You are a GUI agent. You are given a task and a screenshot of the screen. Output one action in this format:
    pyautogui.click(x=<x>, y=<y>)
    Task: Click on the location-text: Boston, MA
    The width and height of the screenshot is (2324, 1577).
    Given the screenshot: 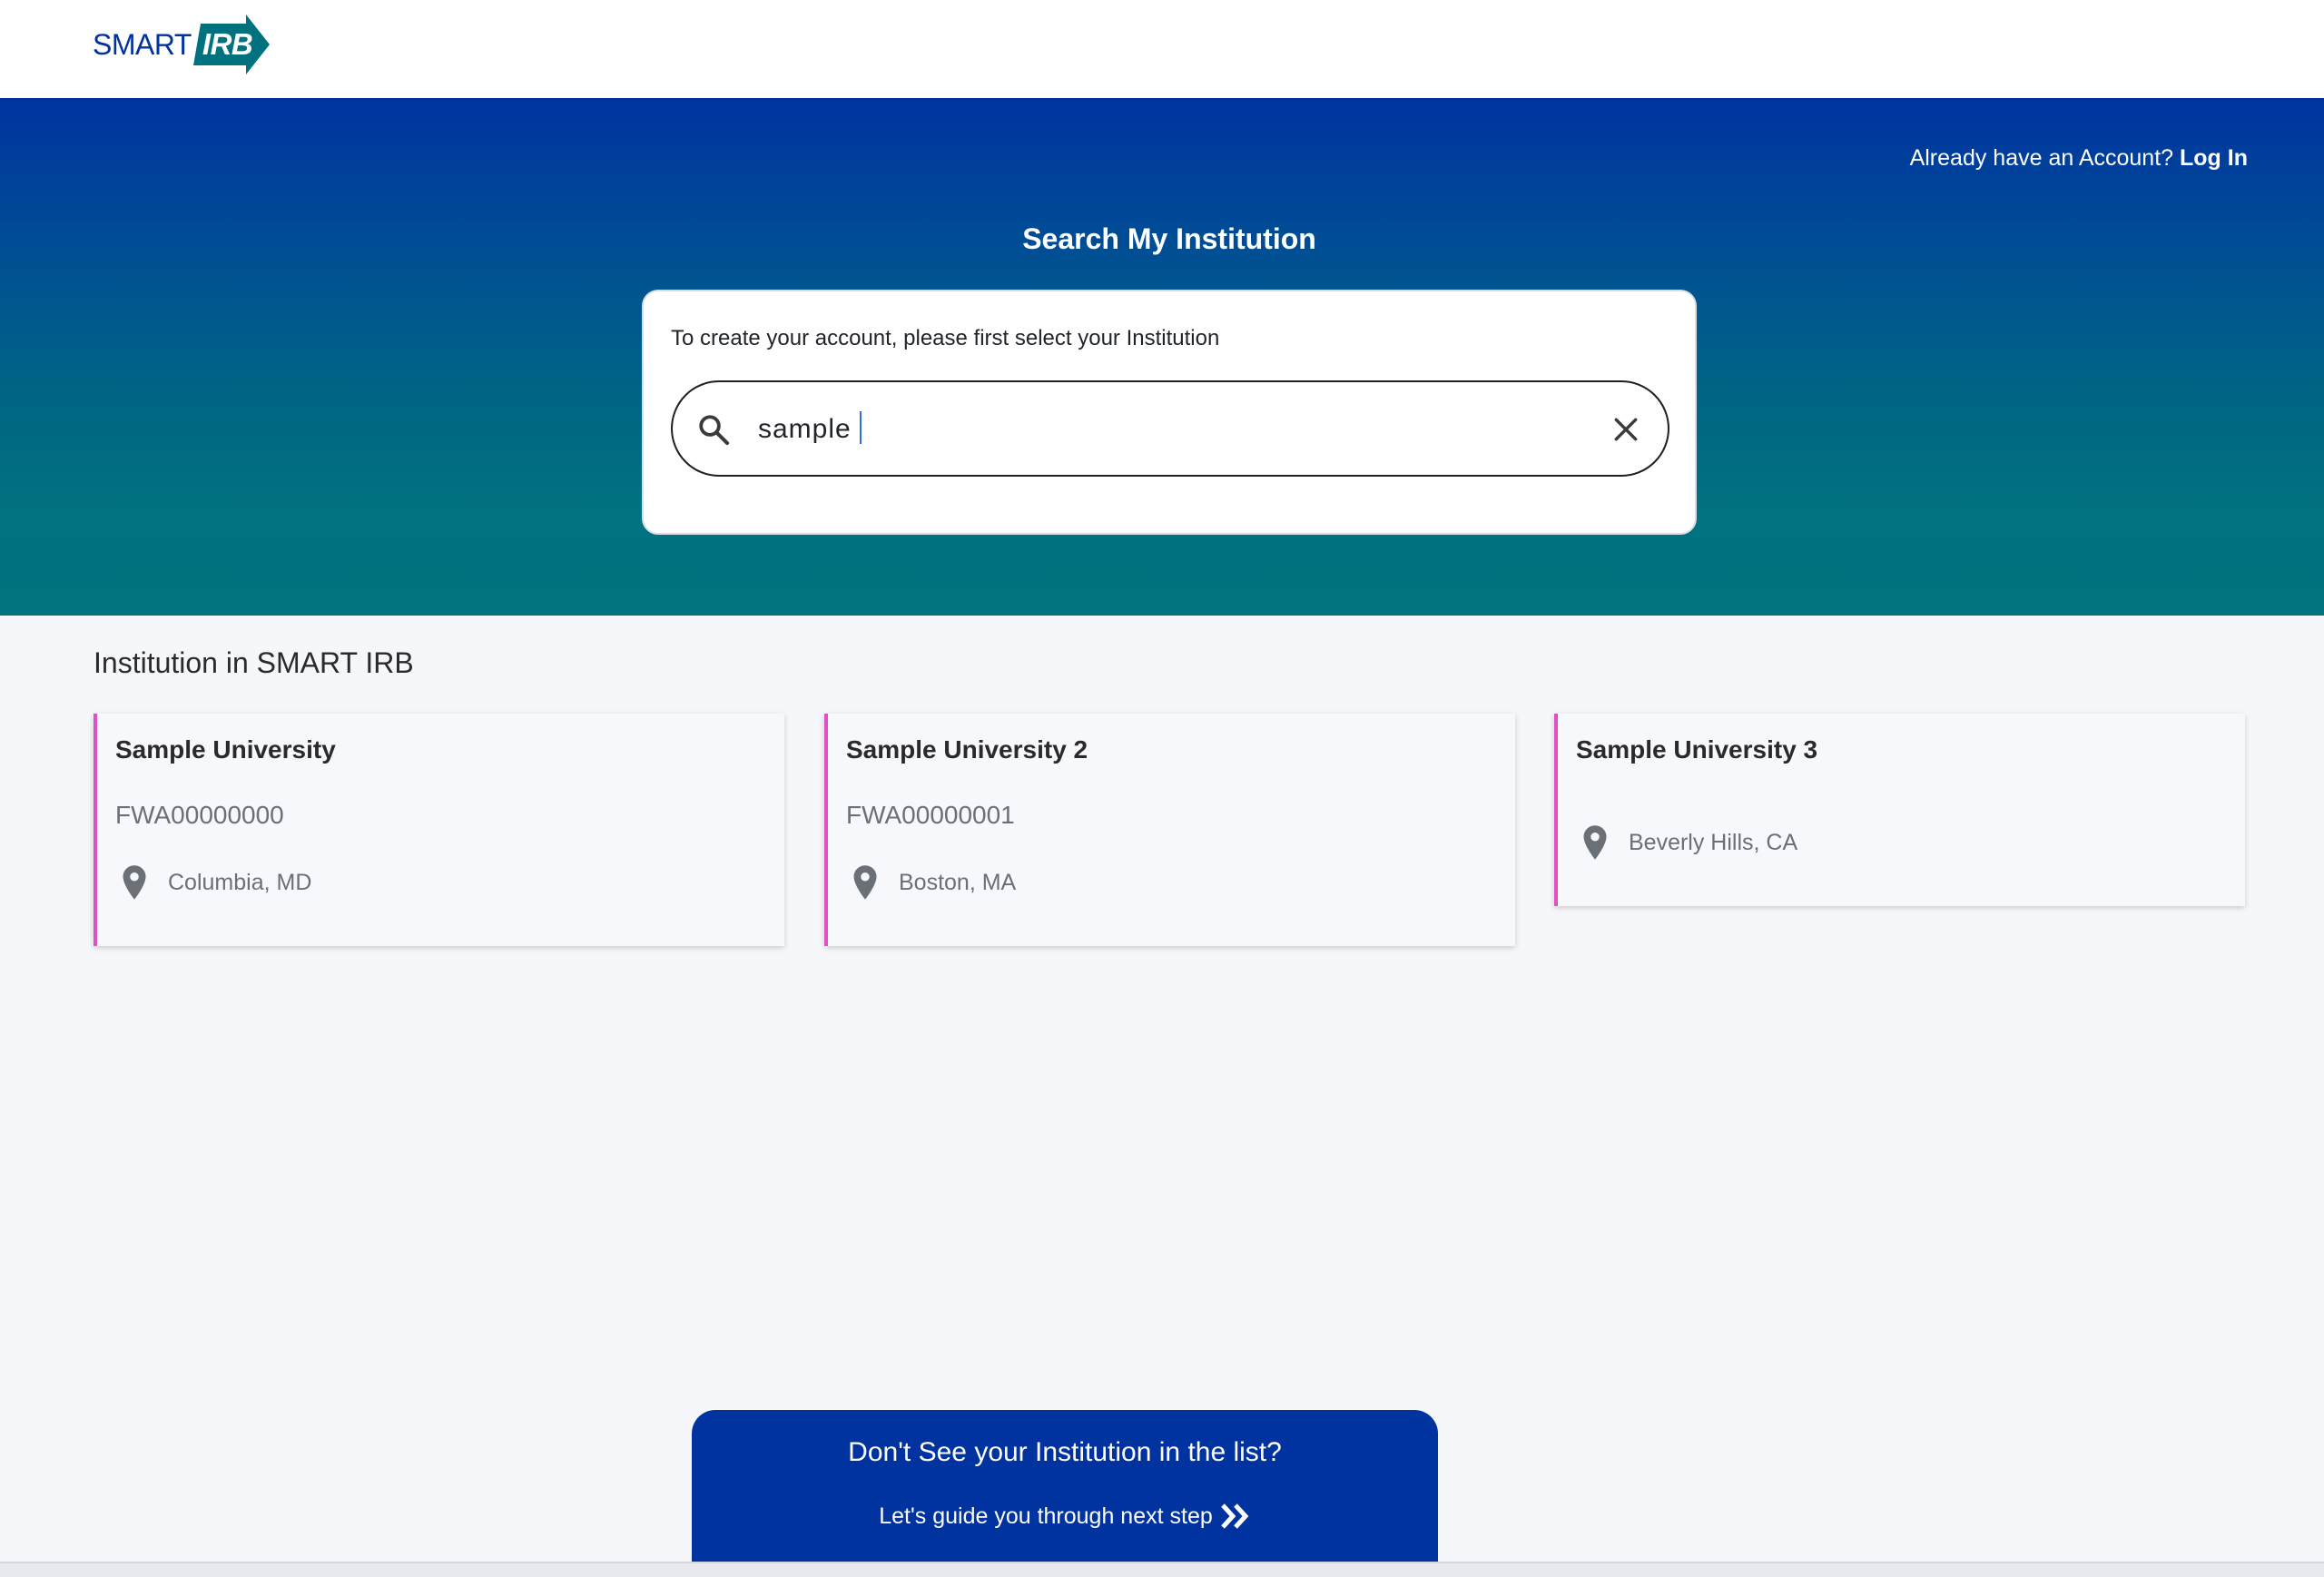 What is the action you would take?
    pyautogui.click(x=958, y=882)
    